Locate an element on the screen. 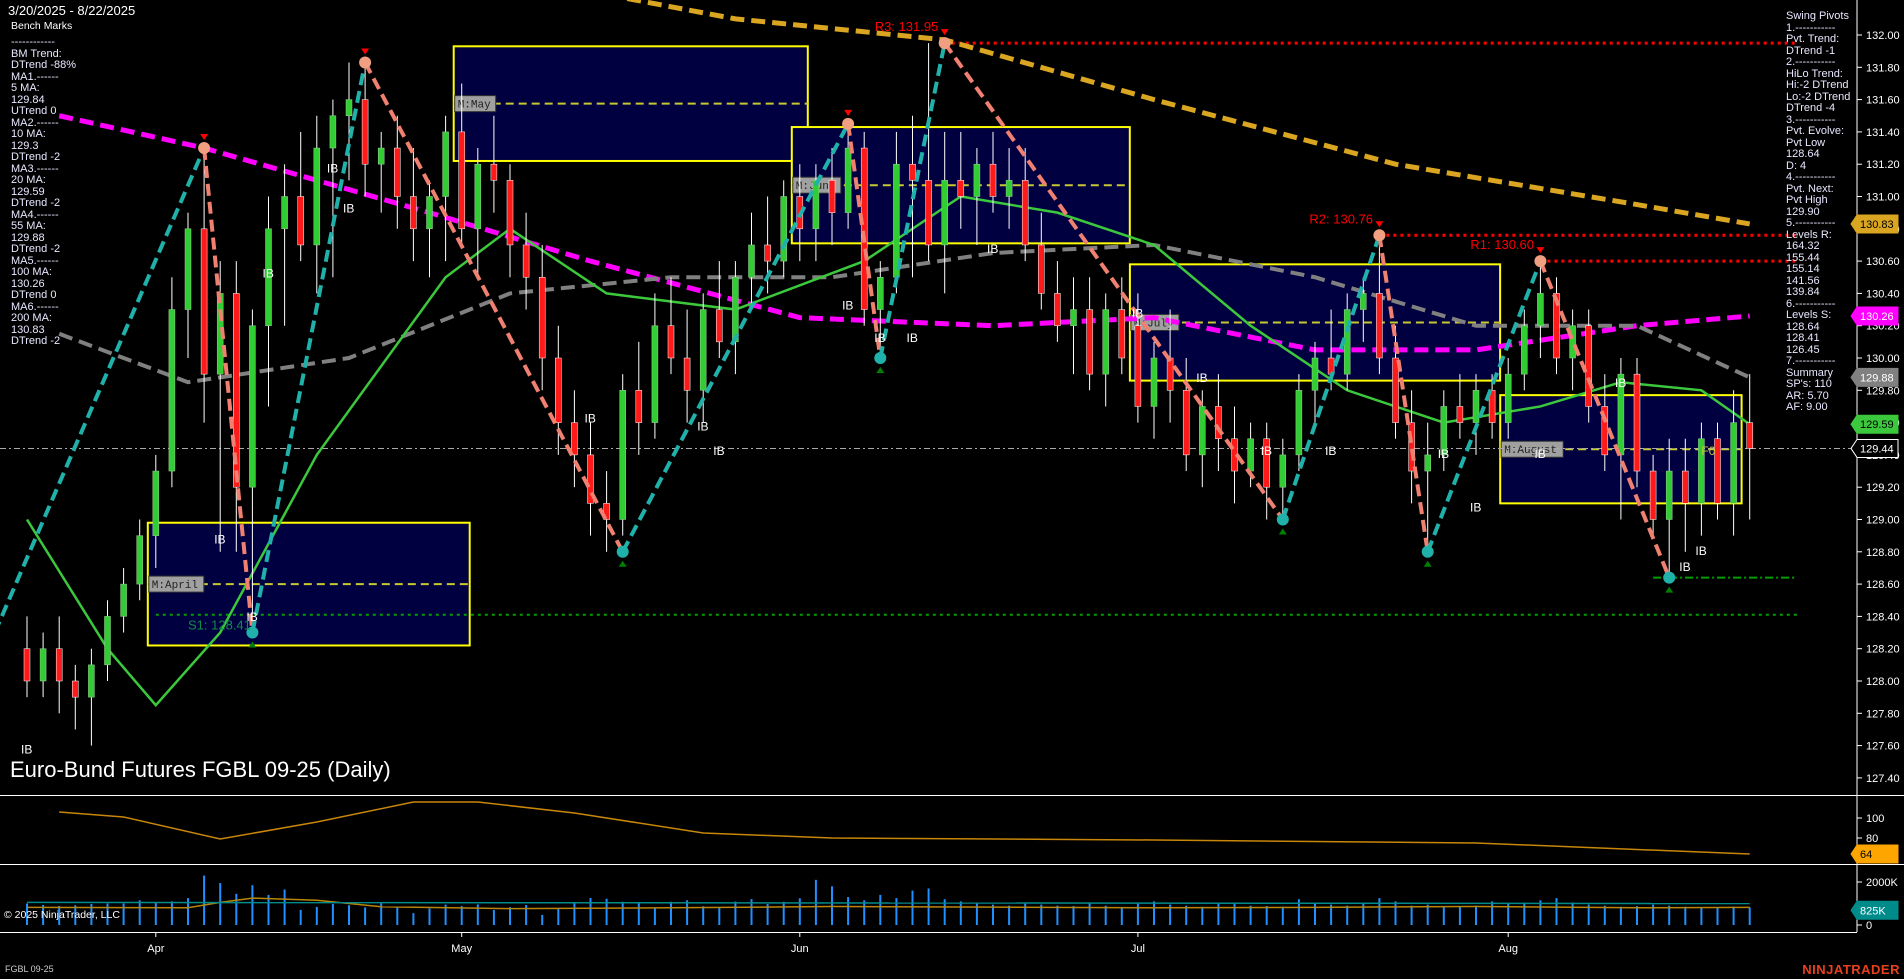  y-tick-label: 131.20 is located at coordinates (1883, 165).